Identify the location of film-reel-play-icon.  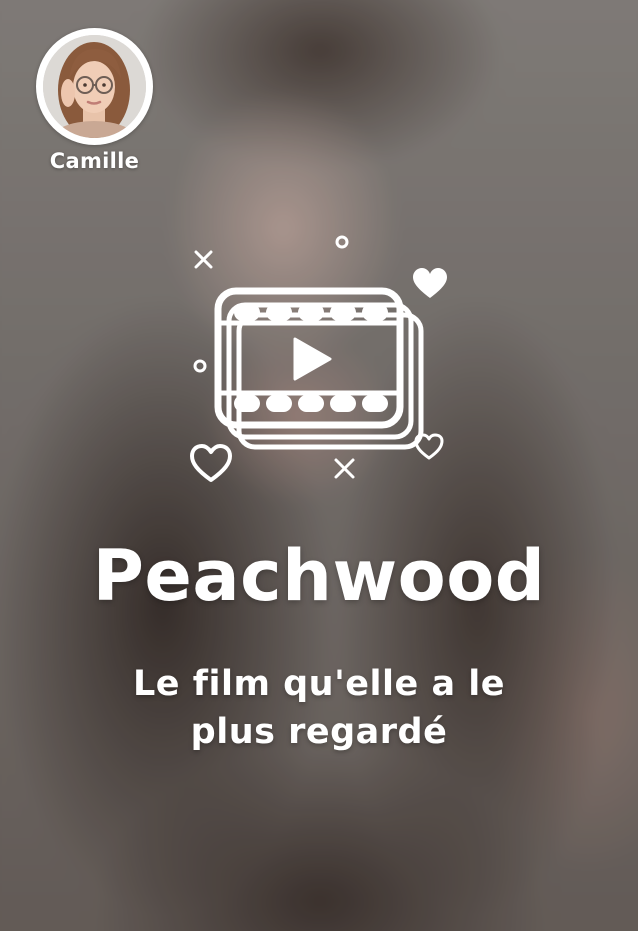
(309, 358).